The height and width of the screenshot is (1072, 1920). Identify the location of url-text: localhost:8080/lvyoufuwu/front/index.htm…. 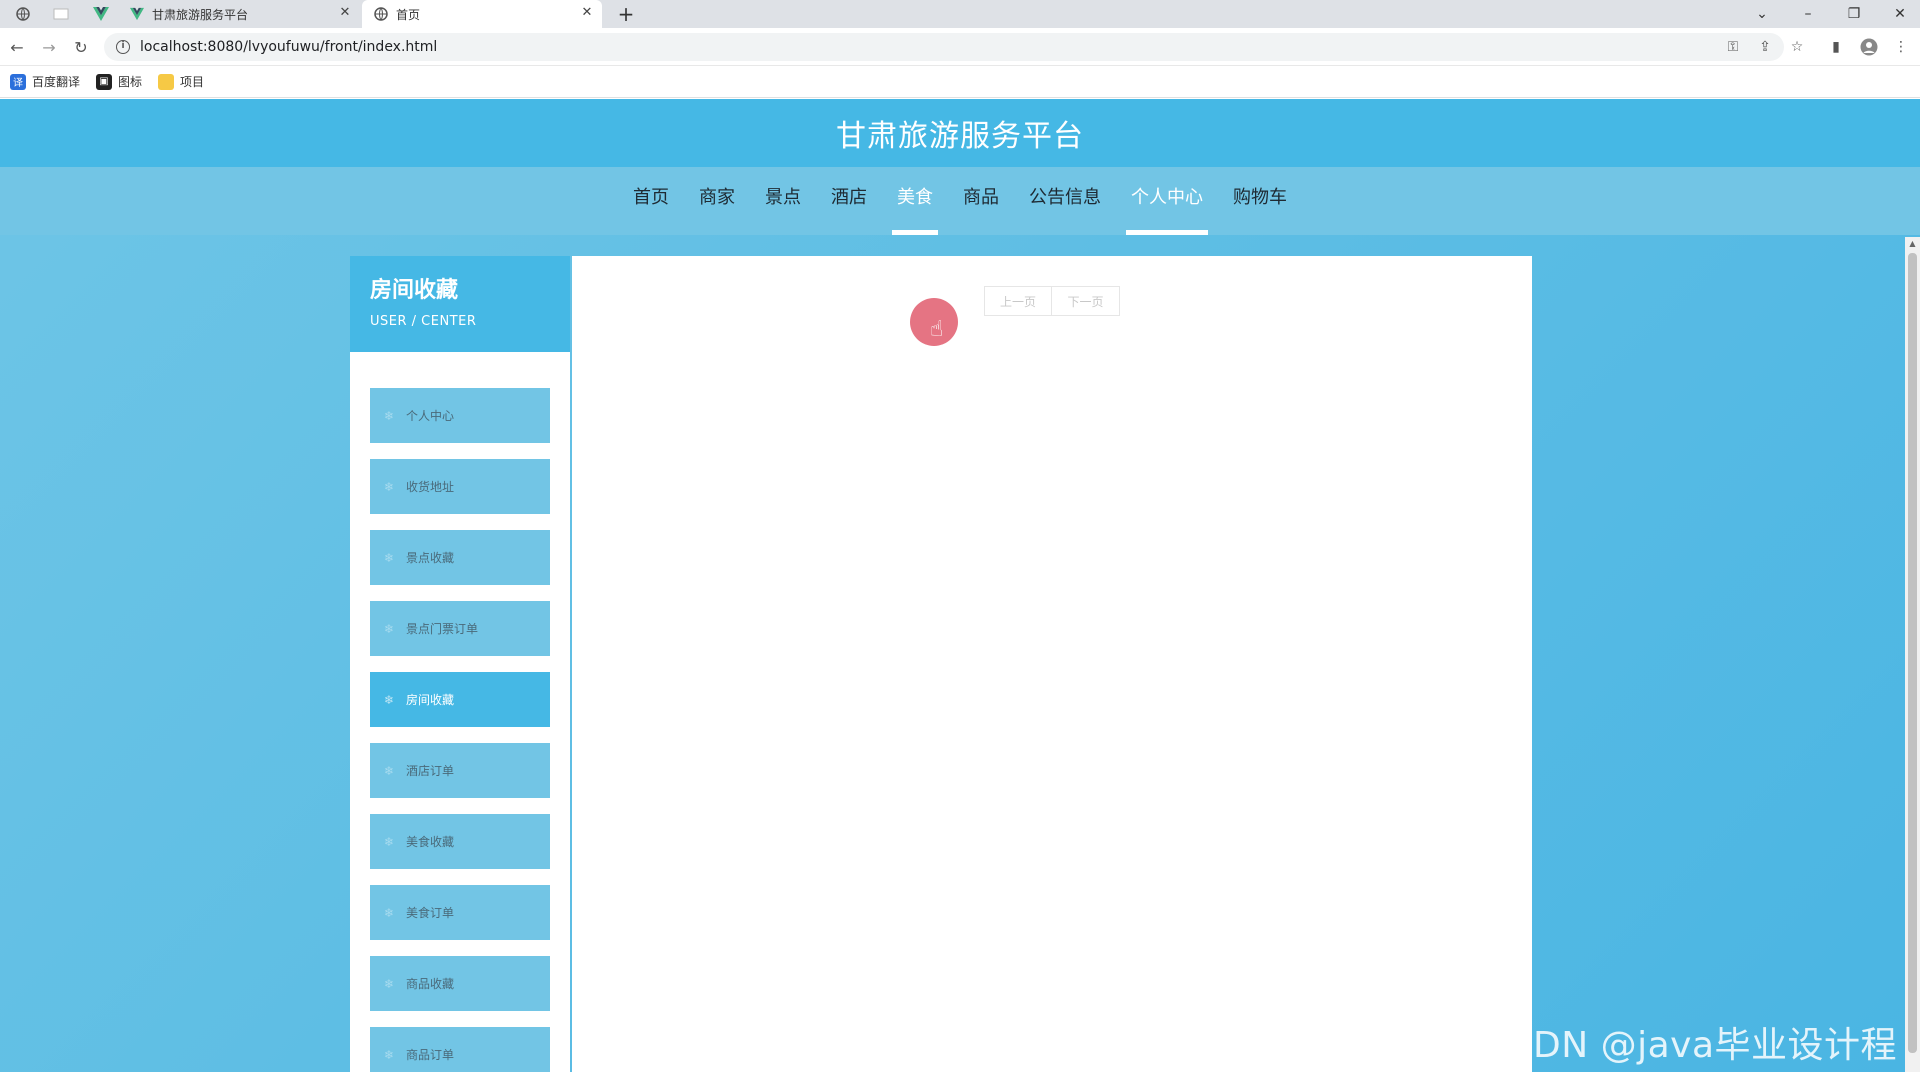
(289, 47).